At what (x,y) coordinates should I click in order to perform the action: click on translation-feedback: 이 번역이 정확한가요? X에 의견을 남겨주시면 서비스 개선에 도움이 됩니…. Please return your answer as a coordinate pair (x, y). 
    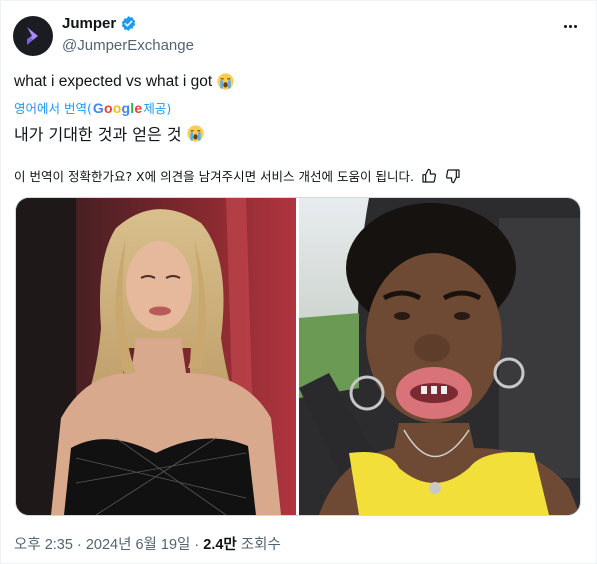
    Looking at the image, I should click on (238, 175).